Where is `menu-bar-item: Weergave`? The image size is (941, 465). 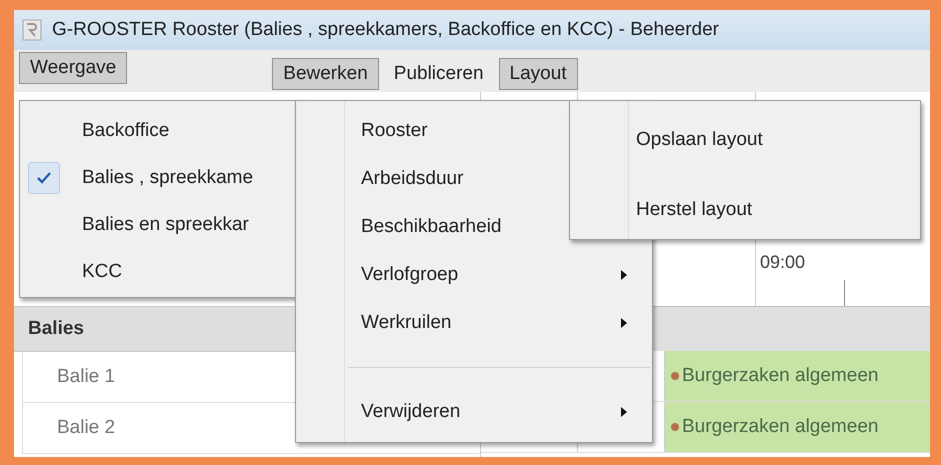 menu-bar-item: Weergave is located at coordinates (73, 68).